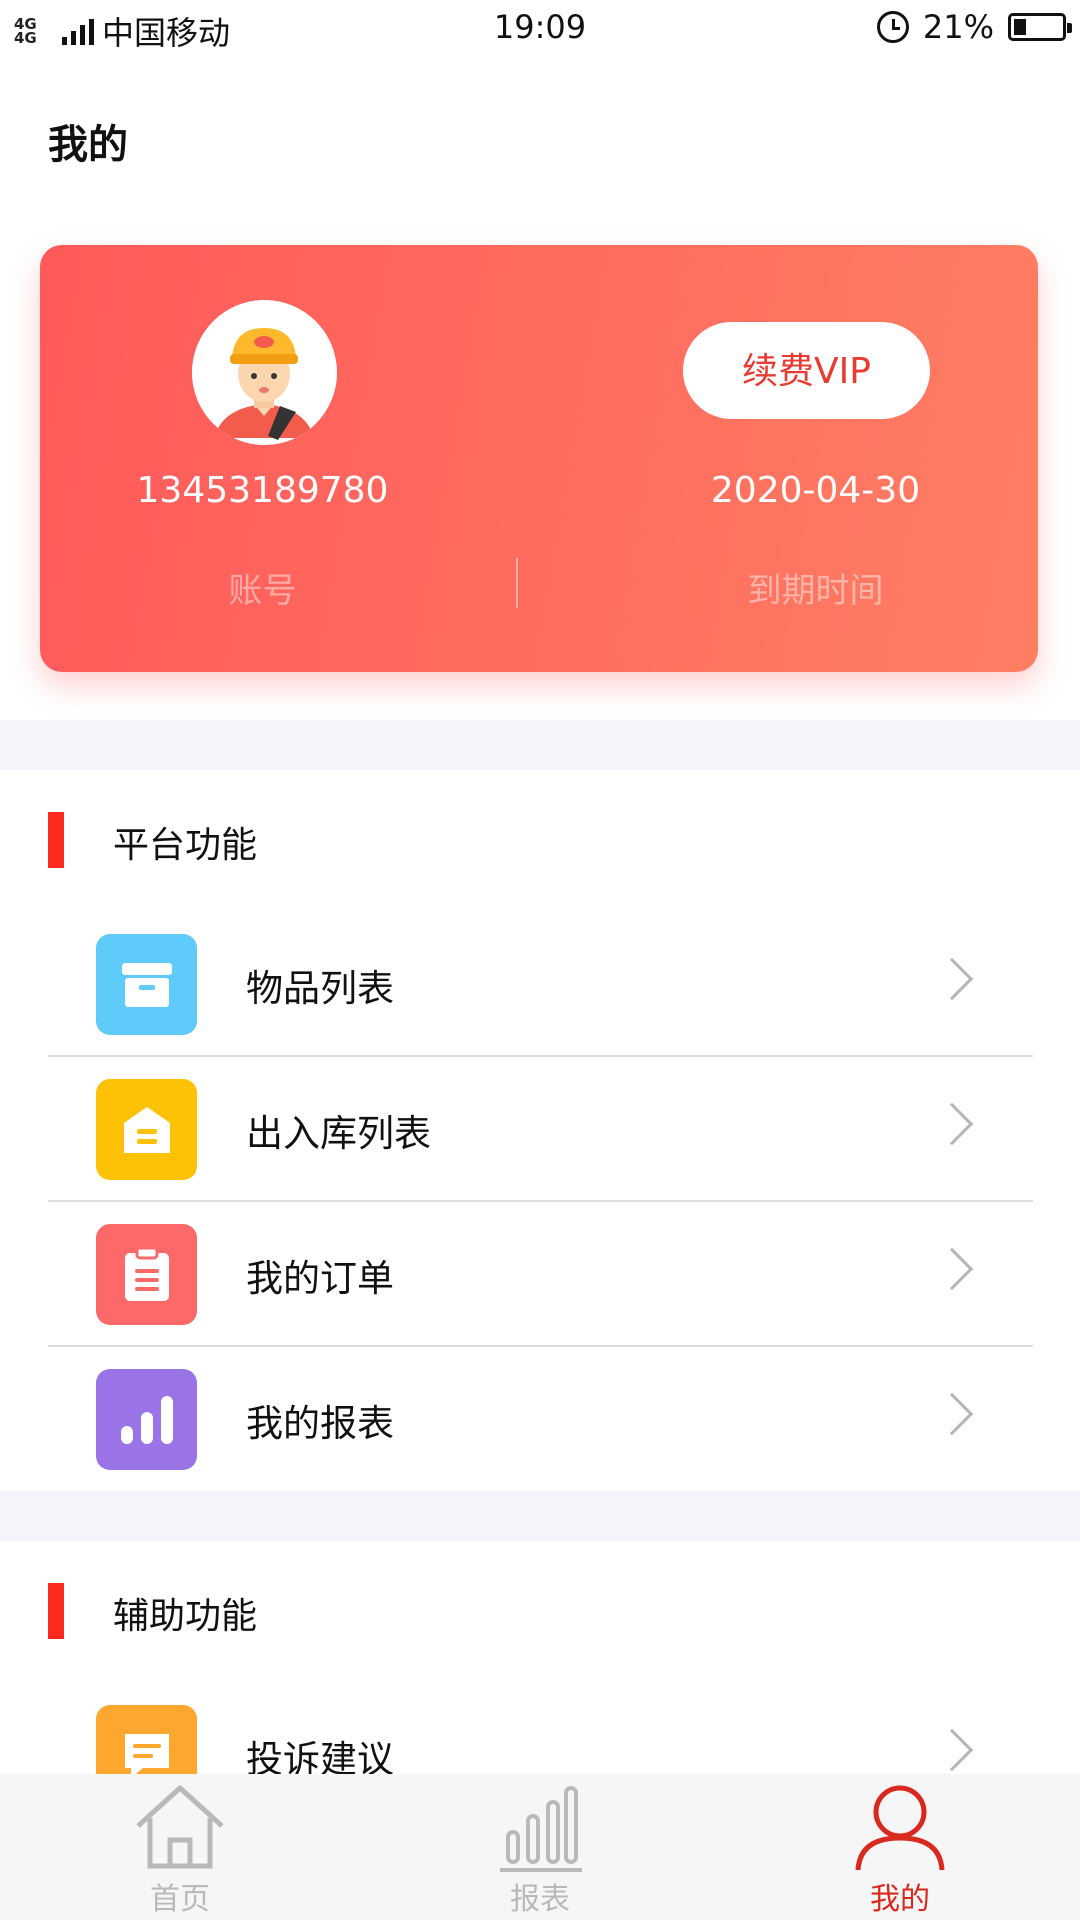 The width and height of the screenshot is (1080, 1920). What do you see at coordinates (262, 490) in the screenshot?
I see `account-number: 13453189780` at bounding box center [262, 490].